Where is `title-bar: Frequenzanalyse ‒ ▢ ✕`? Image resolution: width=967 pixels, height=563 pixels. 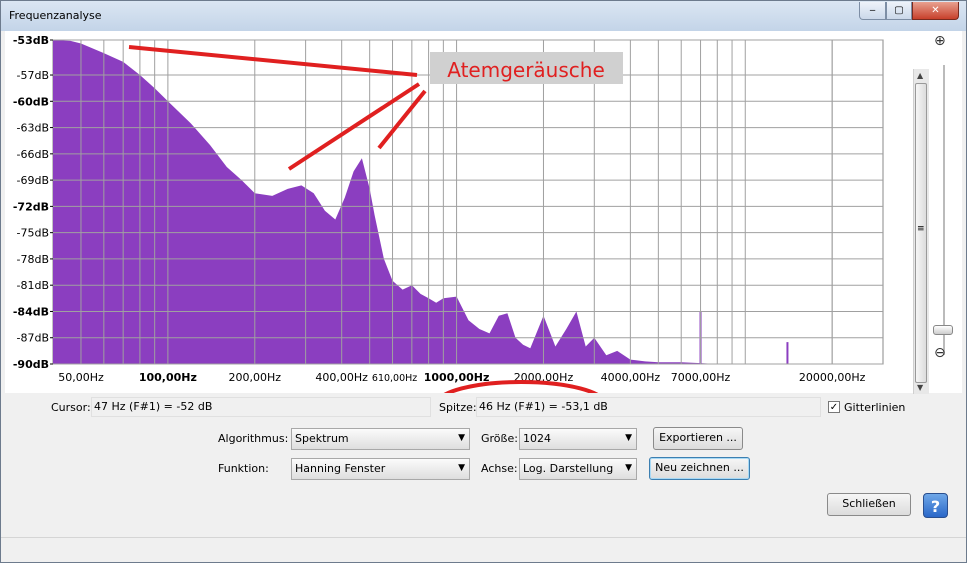
title-bar: Frequenzanalyse ‒ ▢ ✕ is located at coordinates (483, 16).